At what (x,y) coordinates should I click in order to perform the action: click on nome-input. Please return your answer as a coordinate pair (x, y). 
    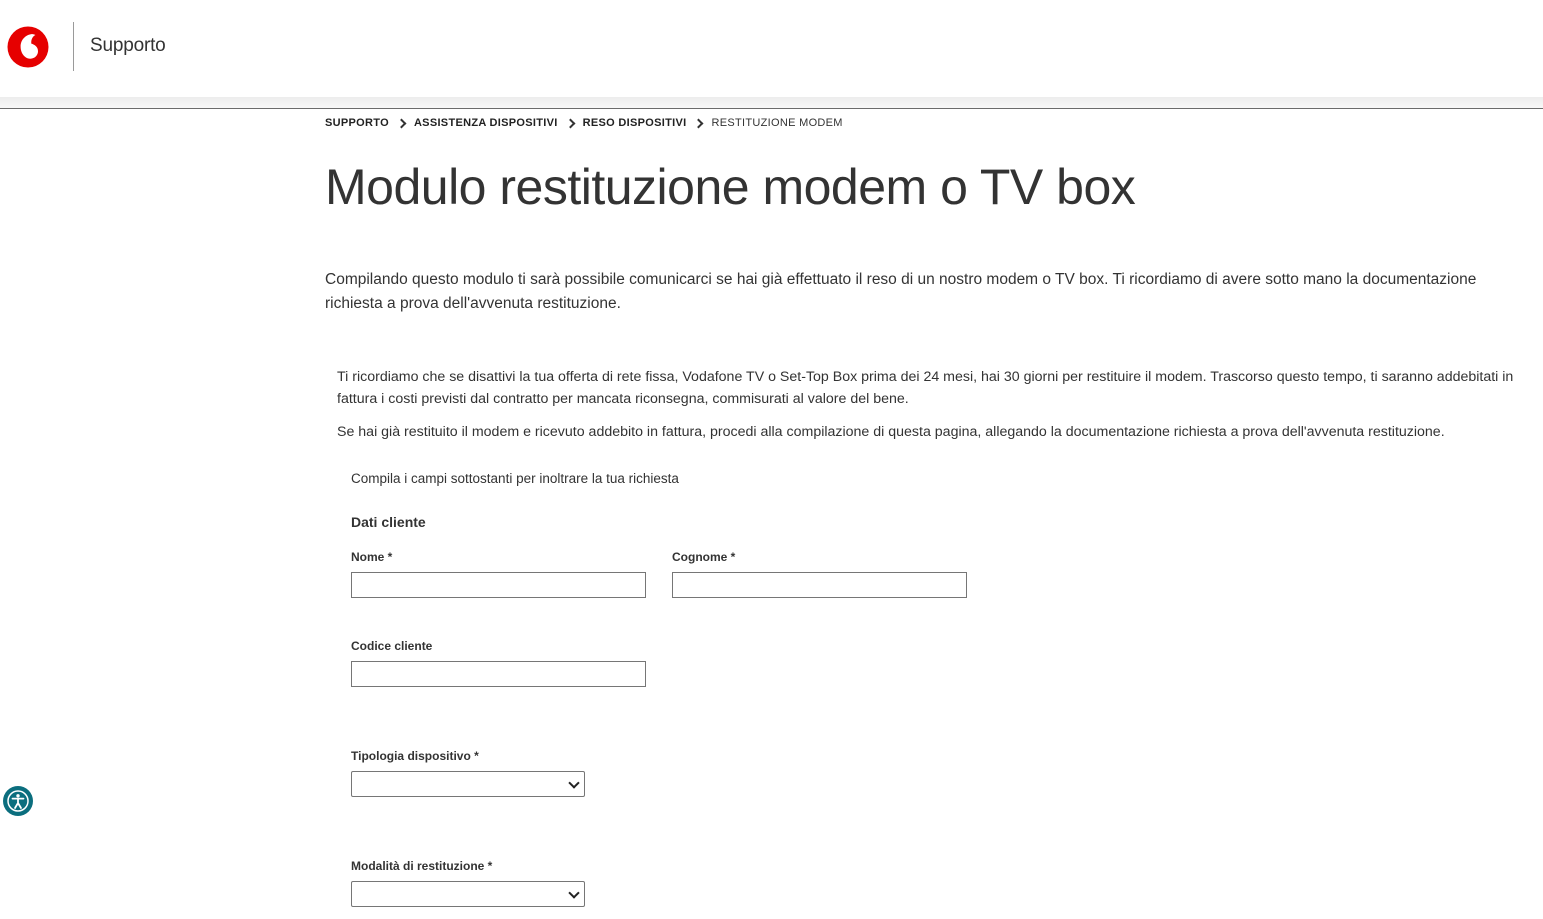
    Looking at the image, I should click on (498, 585).